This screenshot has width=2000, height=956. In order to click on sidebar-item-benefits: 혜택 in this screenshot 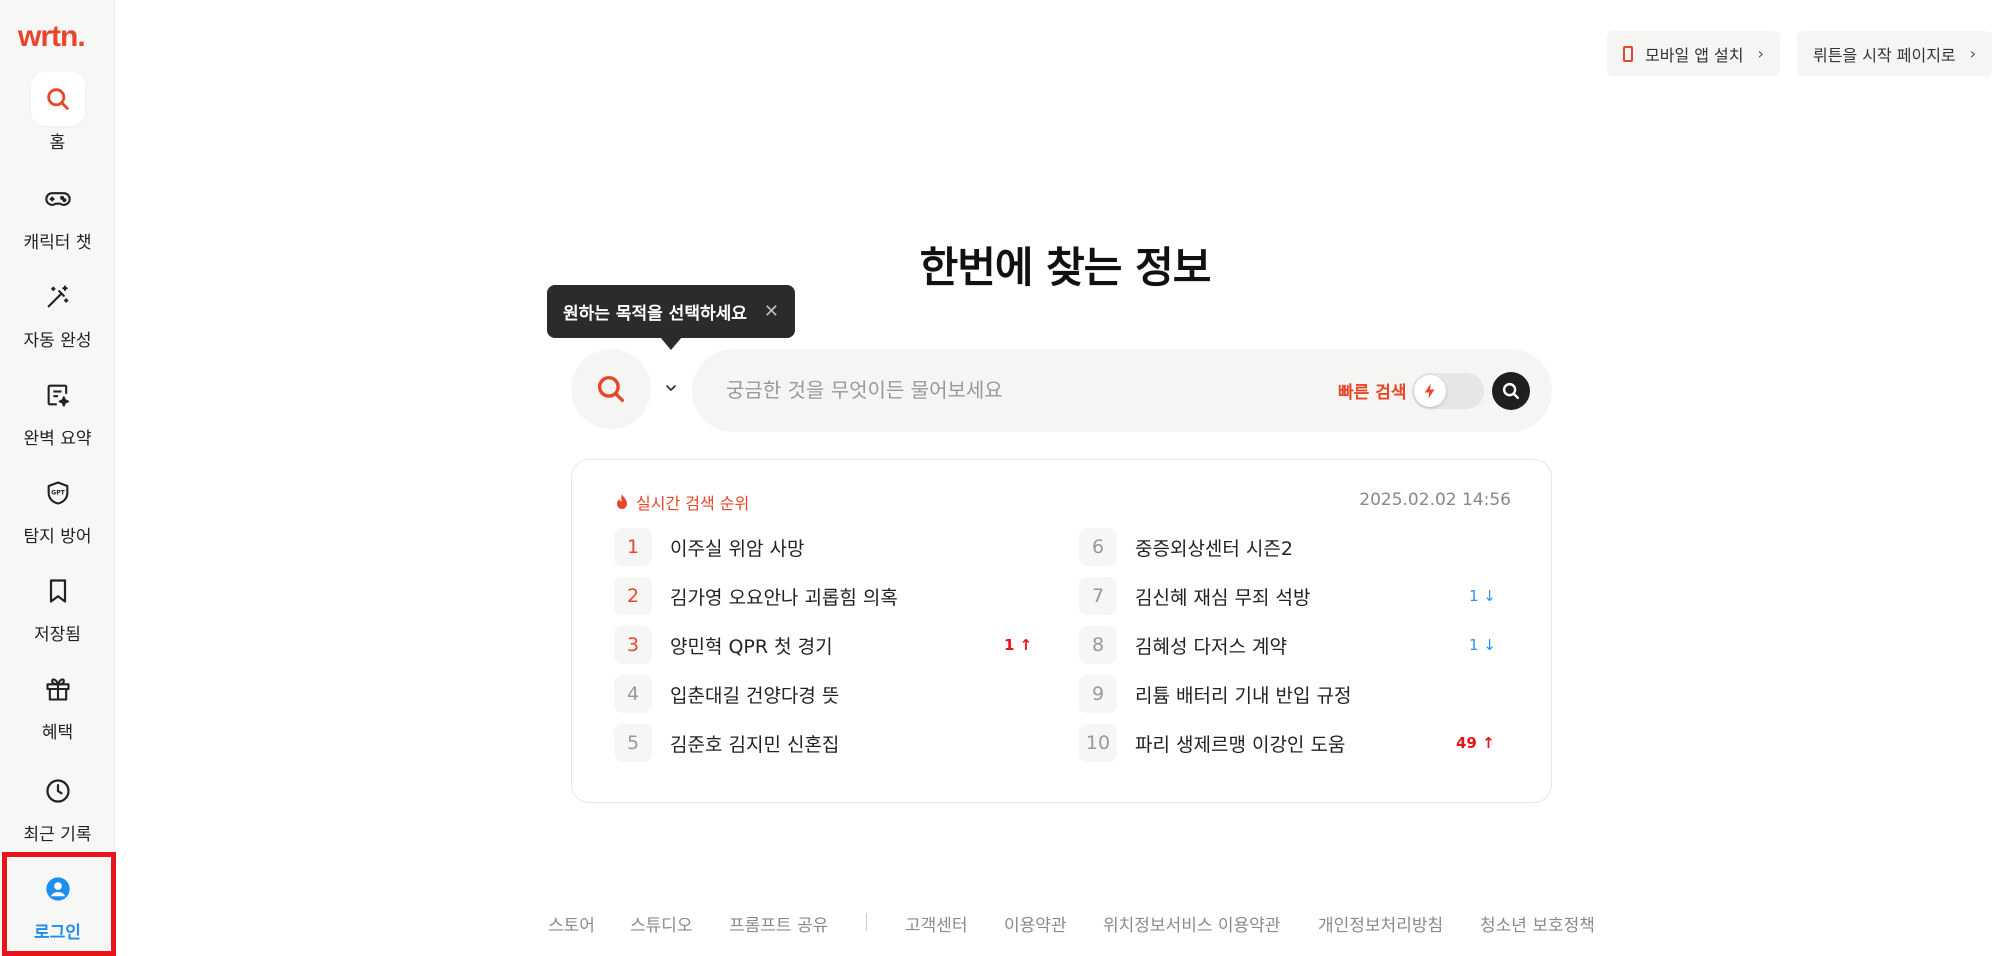, I will do `click(57, 707)`.